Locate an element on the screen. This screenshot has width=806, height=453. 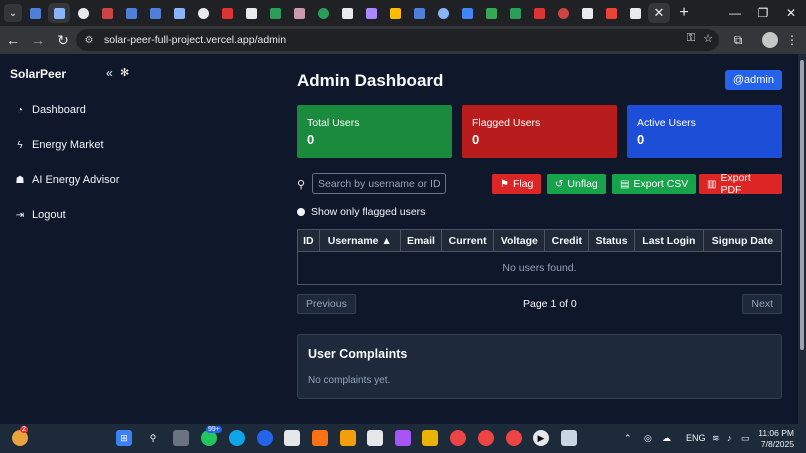
bookmark-star-icon: ☆ is located at coordinates (708, 38).